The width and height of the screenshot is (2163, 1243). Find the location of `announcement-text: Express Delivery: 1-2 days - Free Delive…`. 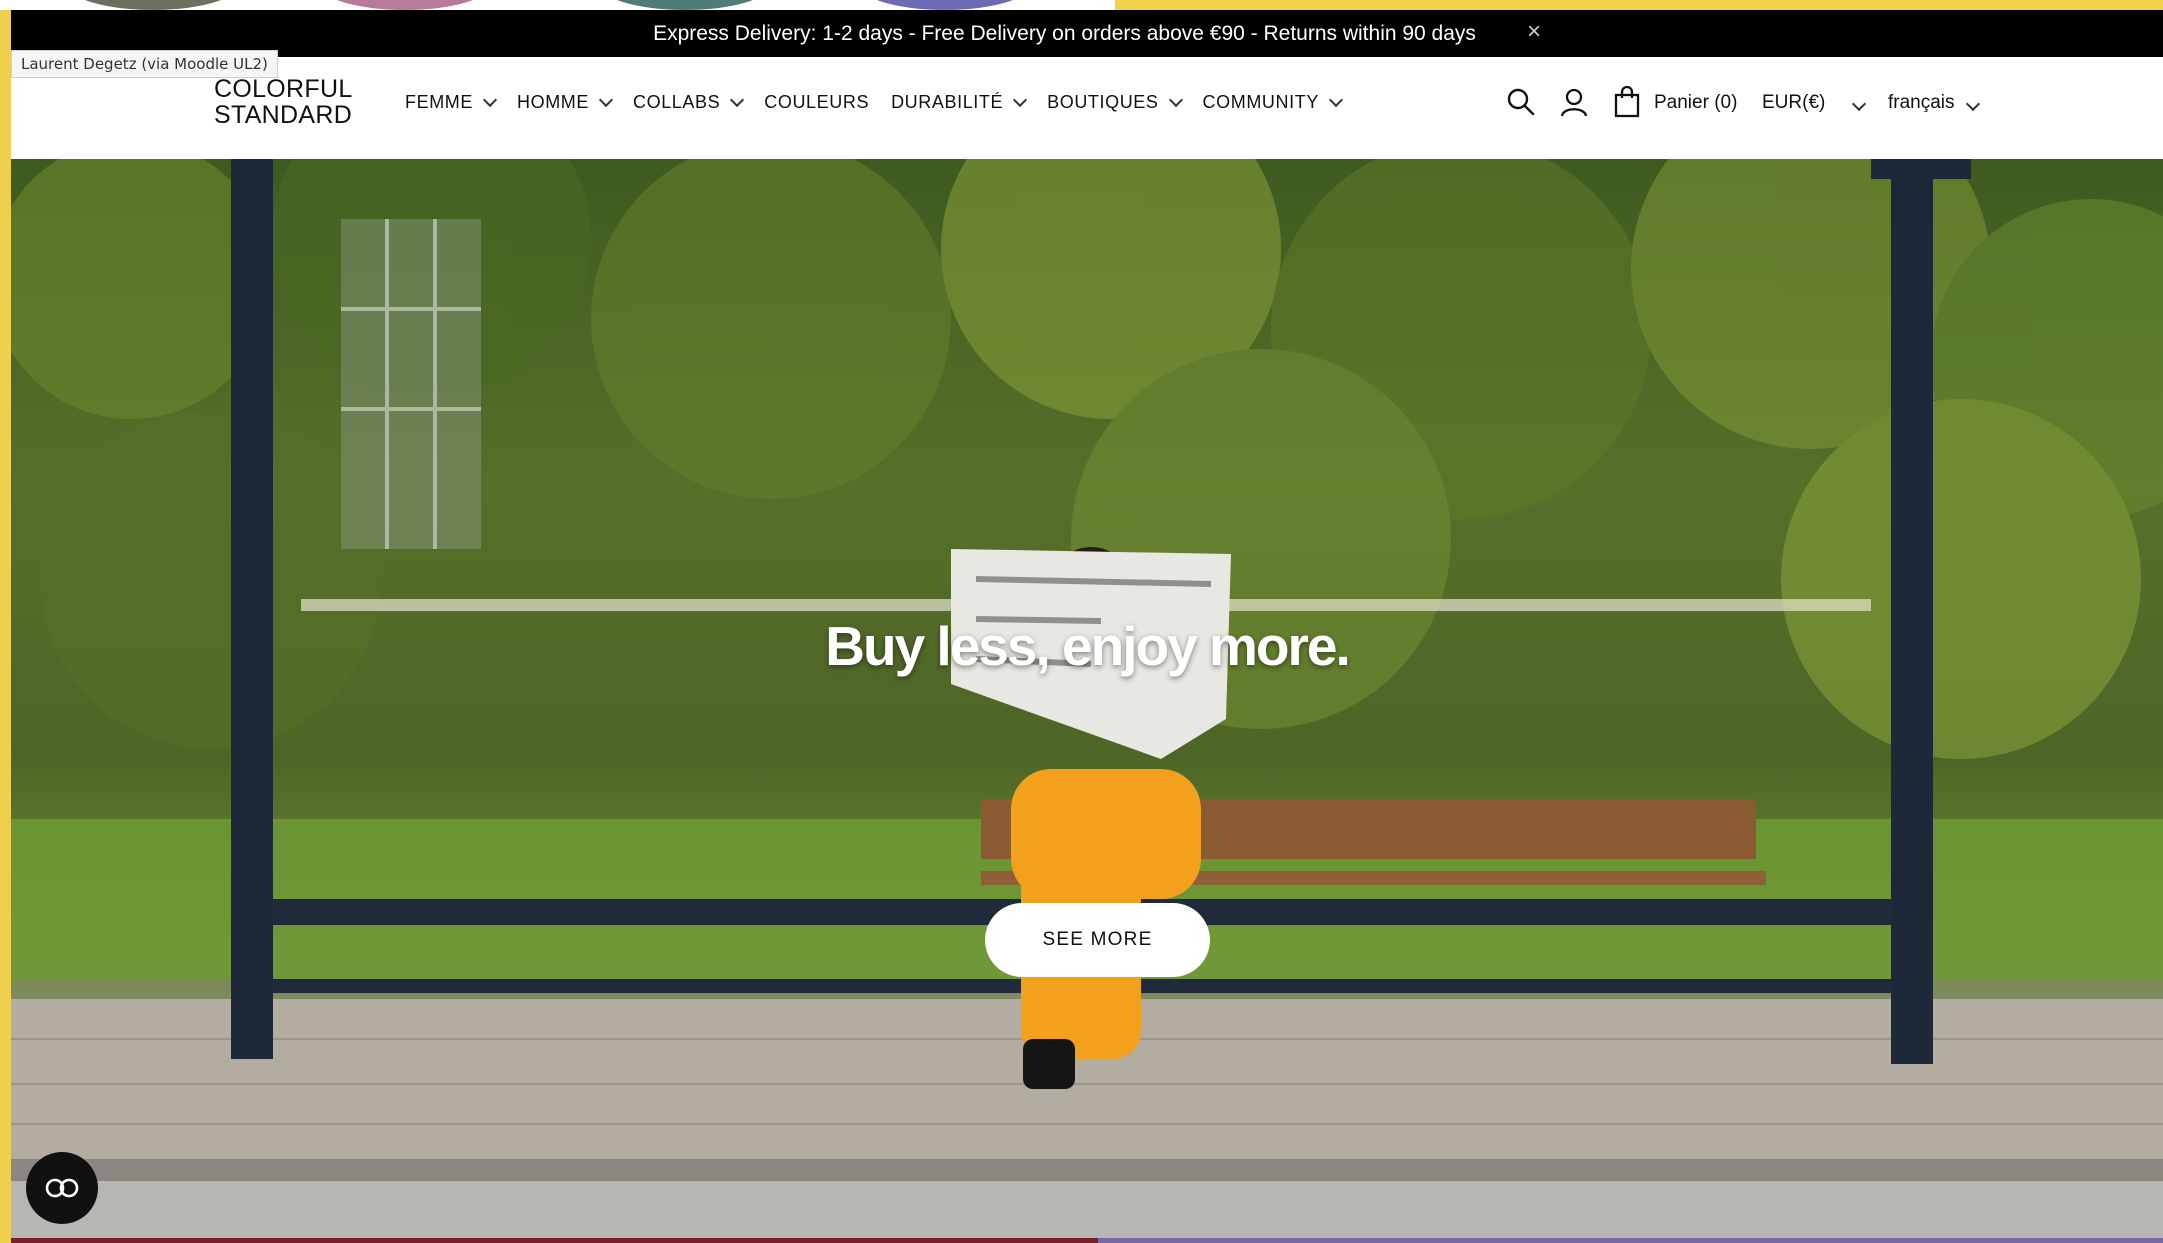

announcement-text: Express Delivery: 1-2 days - Free Delive… is located at coordinates (1064, 33).